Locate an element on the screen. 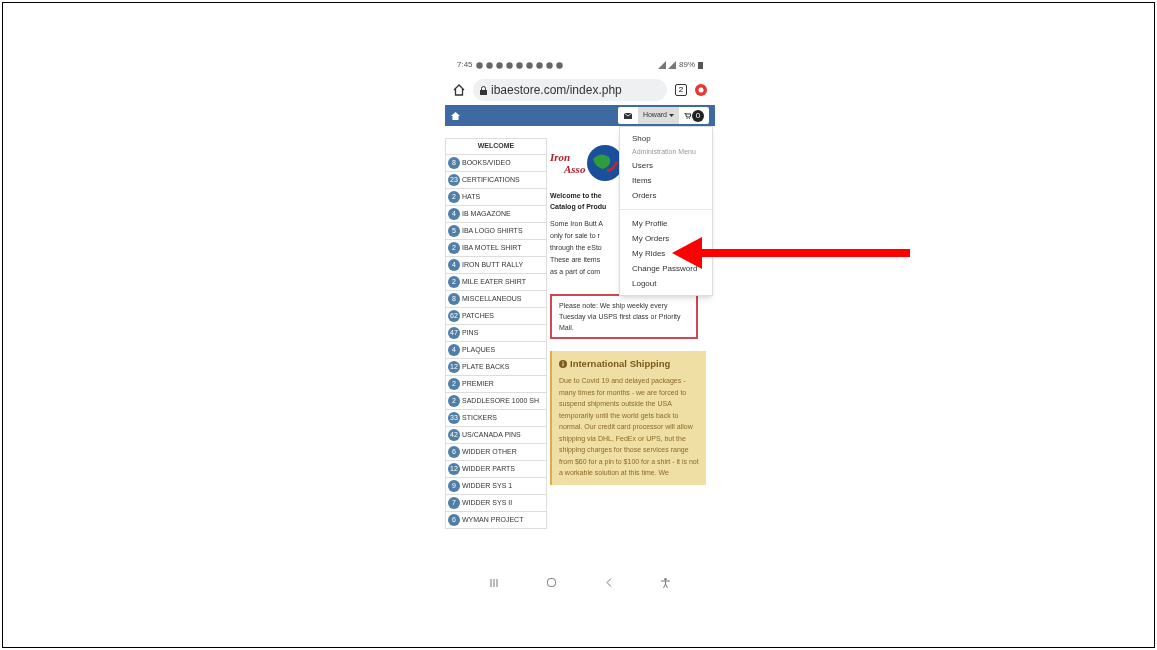 Image resolution: width=1157 pixels, height=650 pixels. cart-count-badge: 0 is located at coordinates (698, 115).